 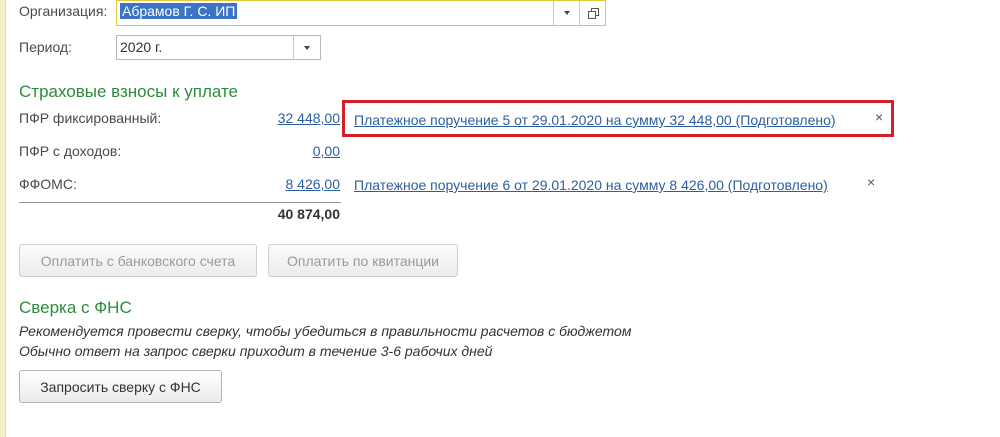 What do you see at coordinates (295, 151) in the screenshot?
I see `pfr-income-amount-link: 0,00` at bounding box center [295, 151].